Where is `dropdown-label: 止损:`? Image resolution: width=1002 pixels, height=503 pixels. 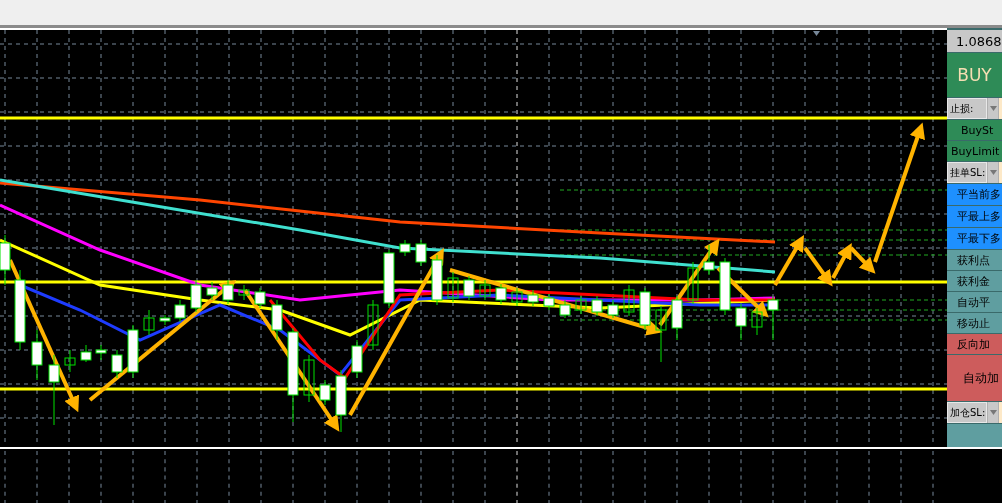 dropdown-label: 止损: is located at coordinates (967, 108).